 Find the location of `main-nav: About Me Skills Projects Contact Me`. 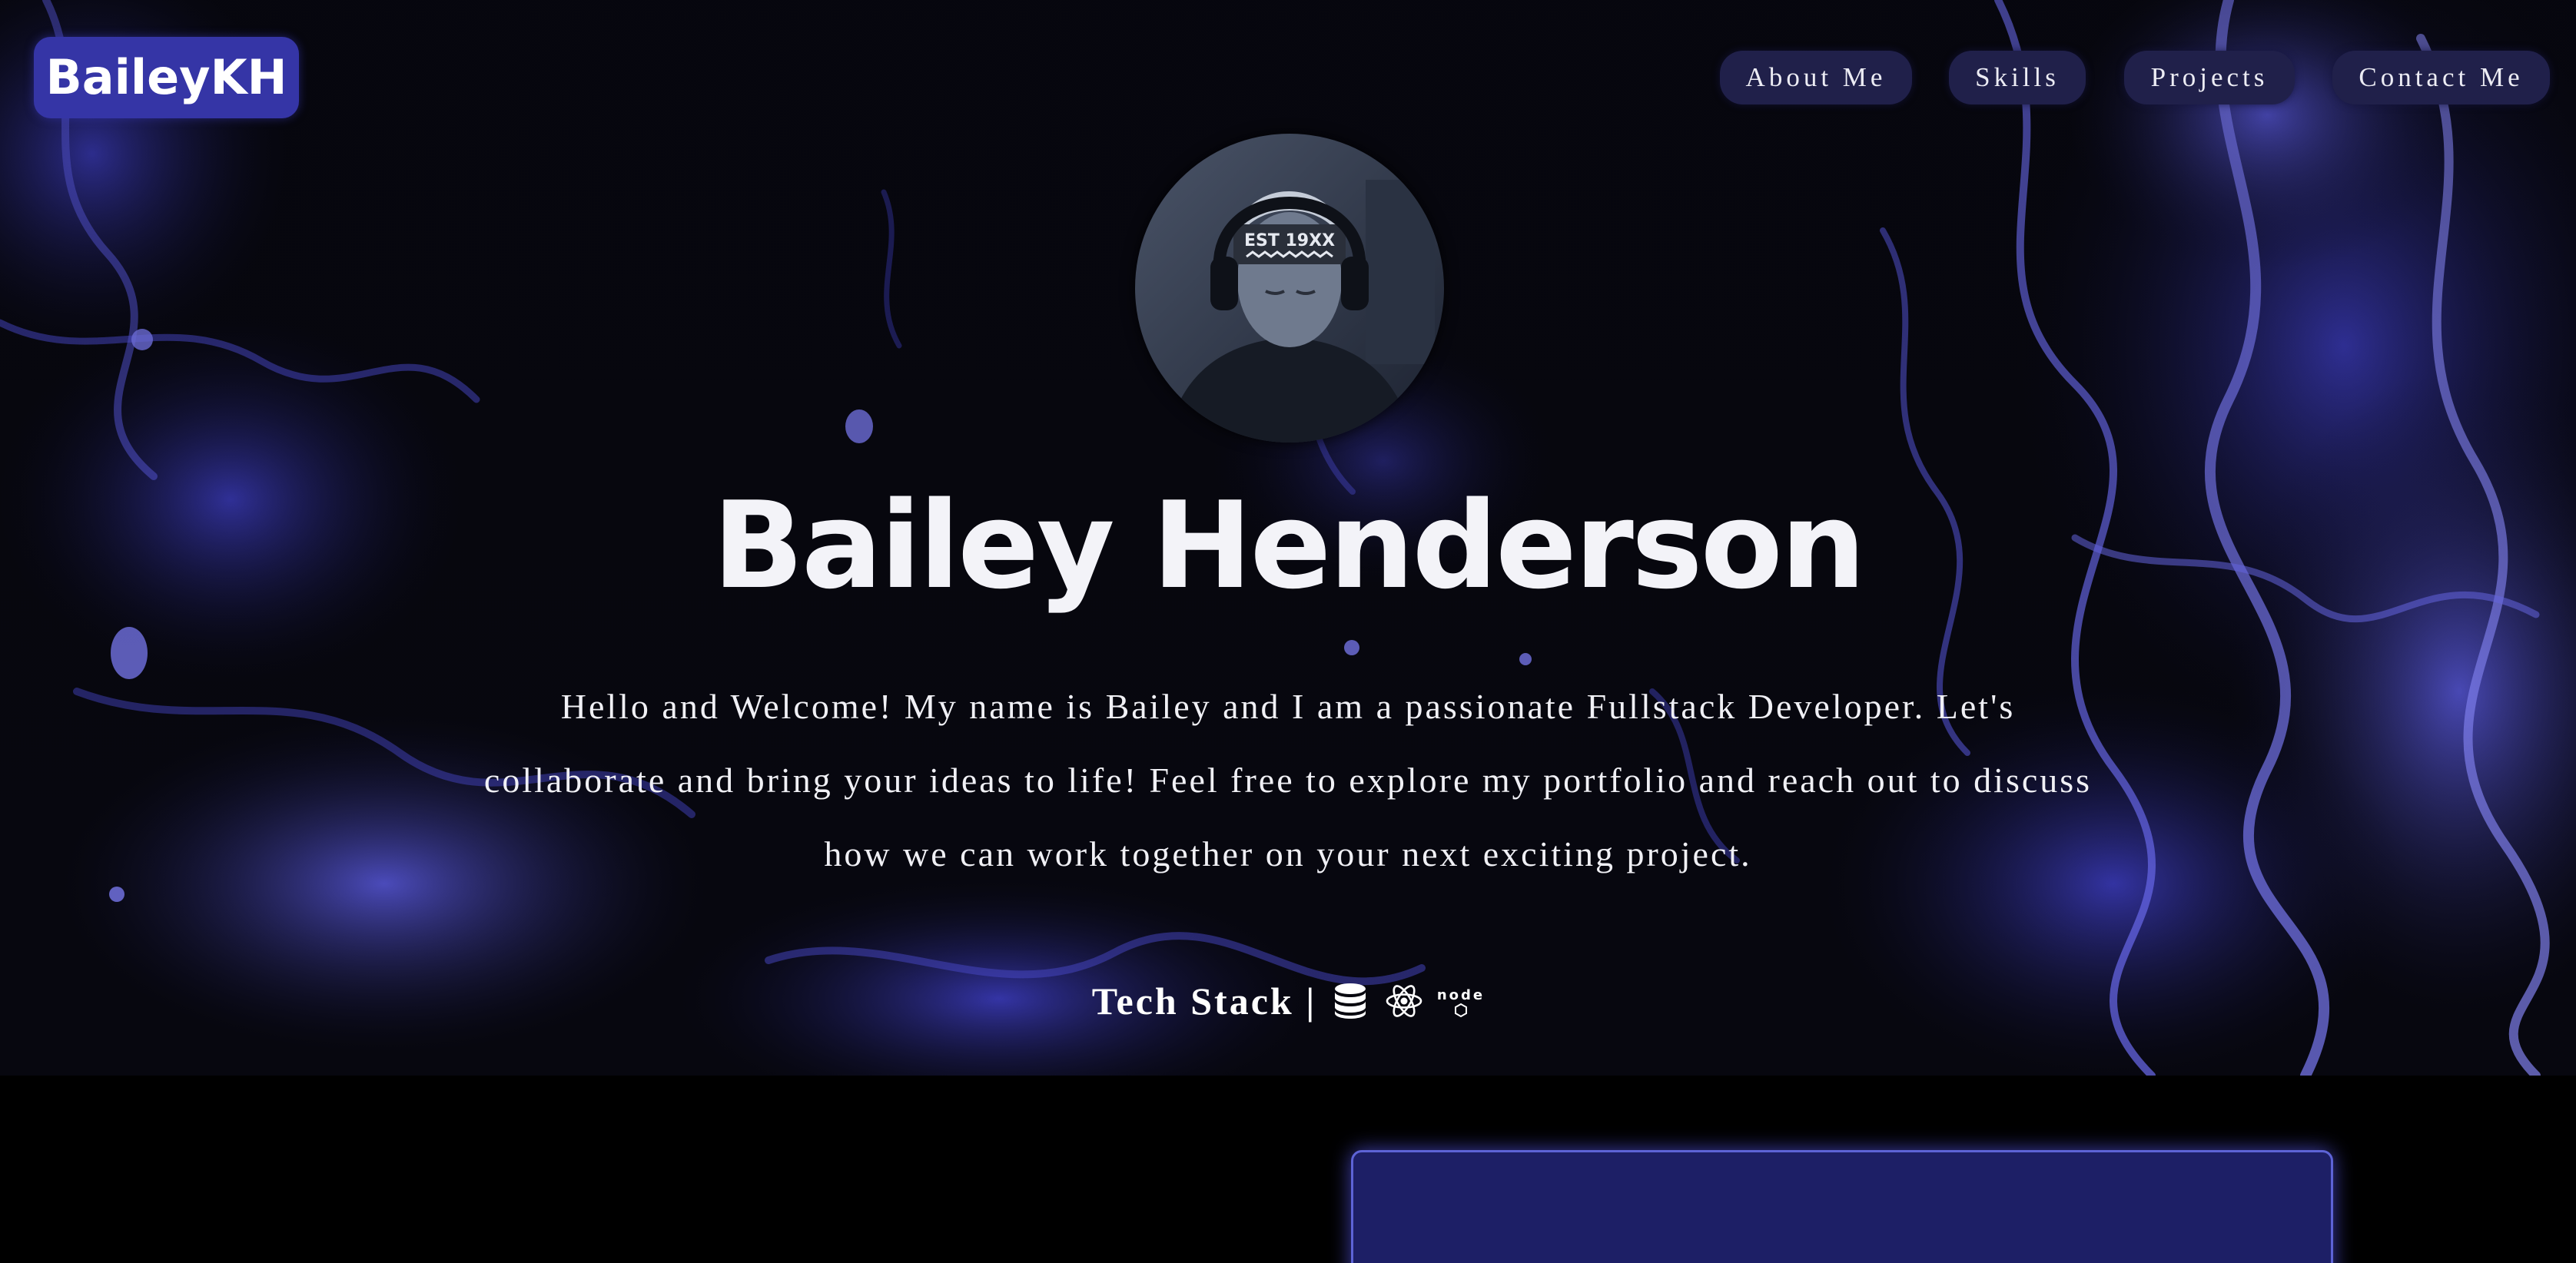

main-nav: About Me Skills Projects Contact Me is located at coordinates (1288, 78).